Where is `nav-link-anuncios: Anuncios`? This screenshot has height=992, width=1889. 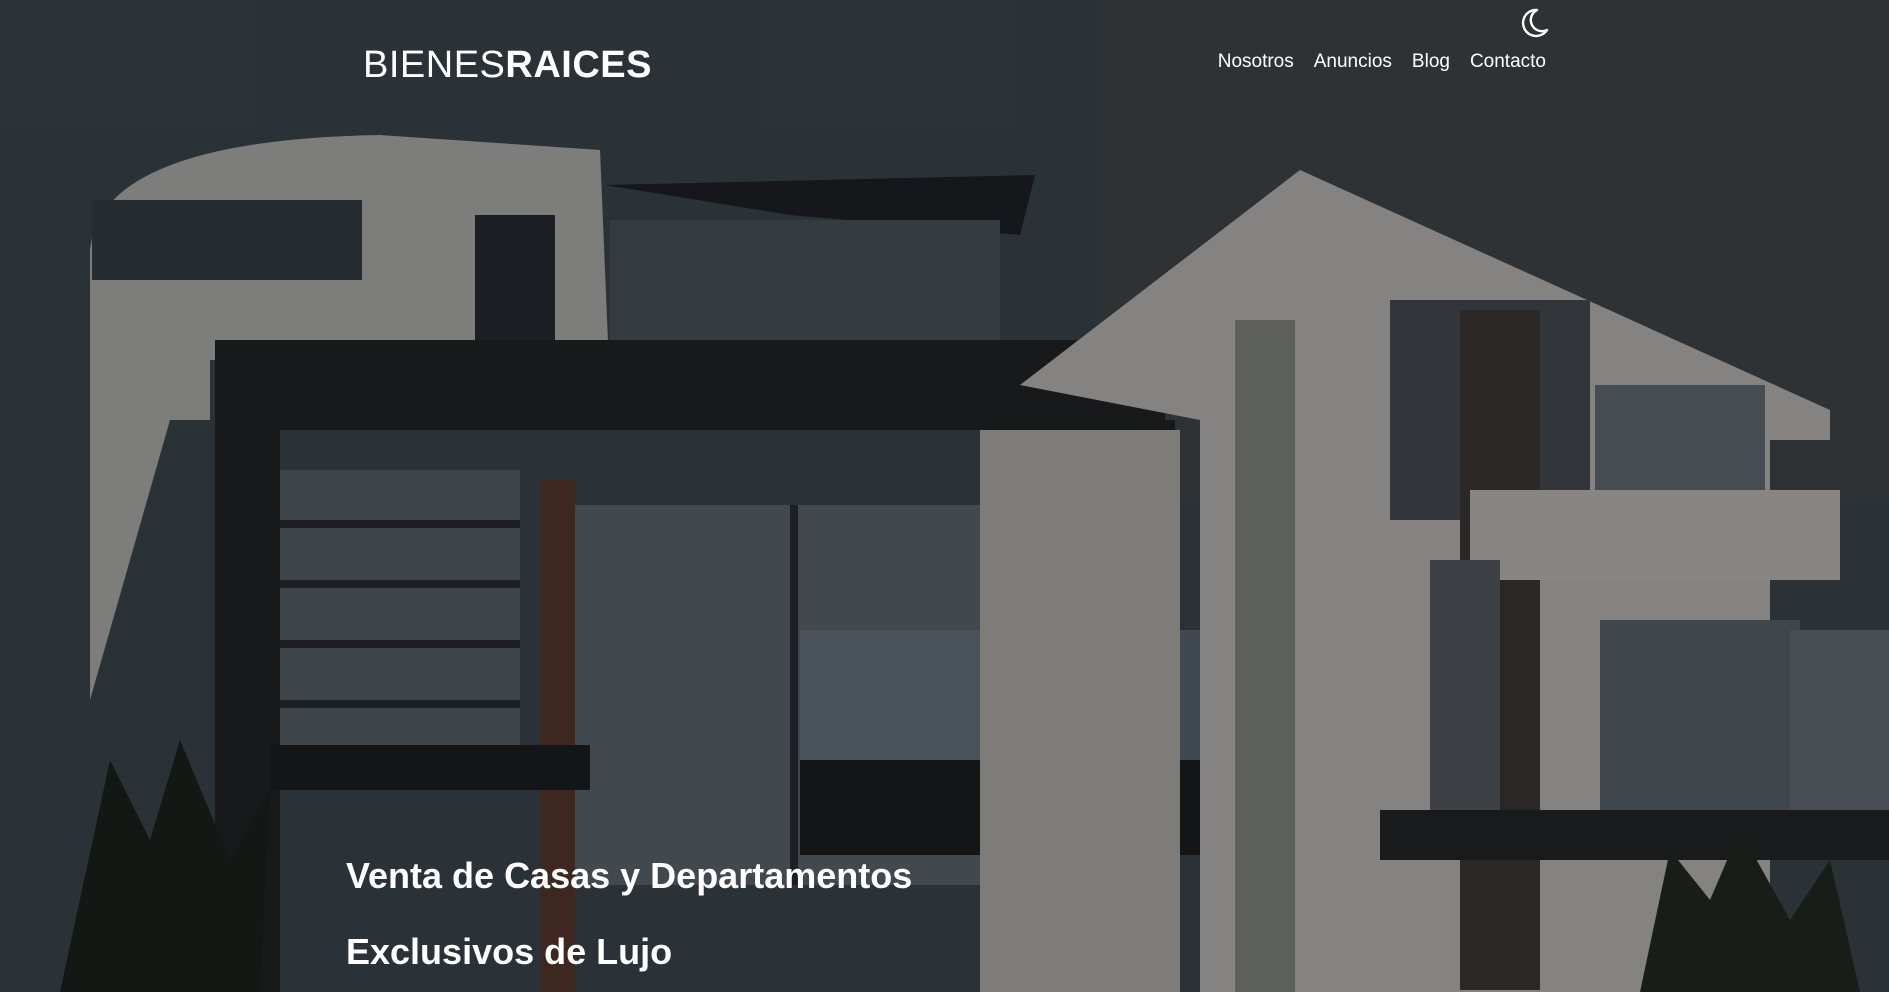
nav-link-anuncios: Anuncios is located at coordinates (1353, 62).